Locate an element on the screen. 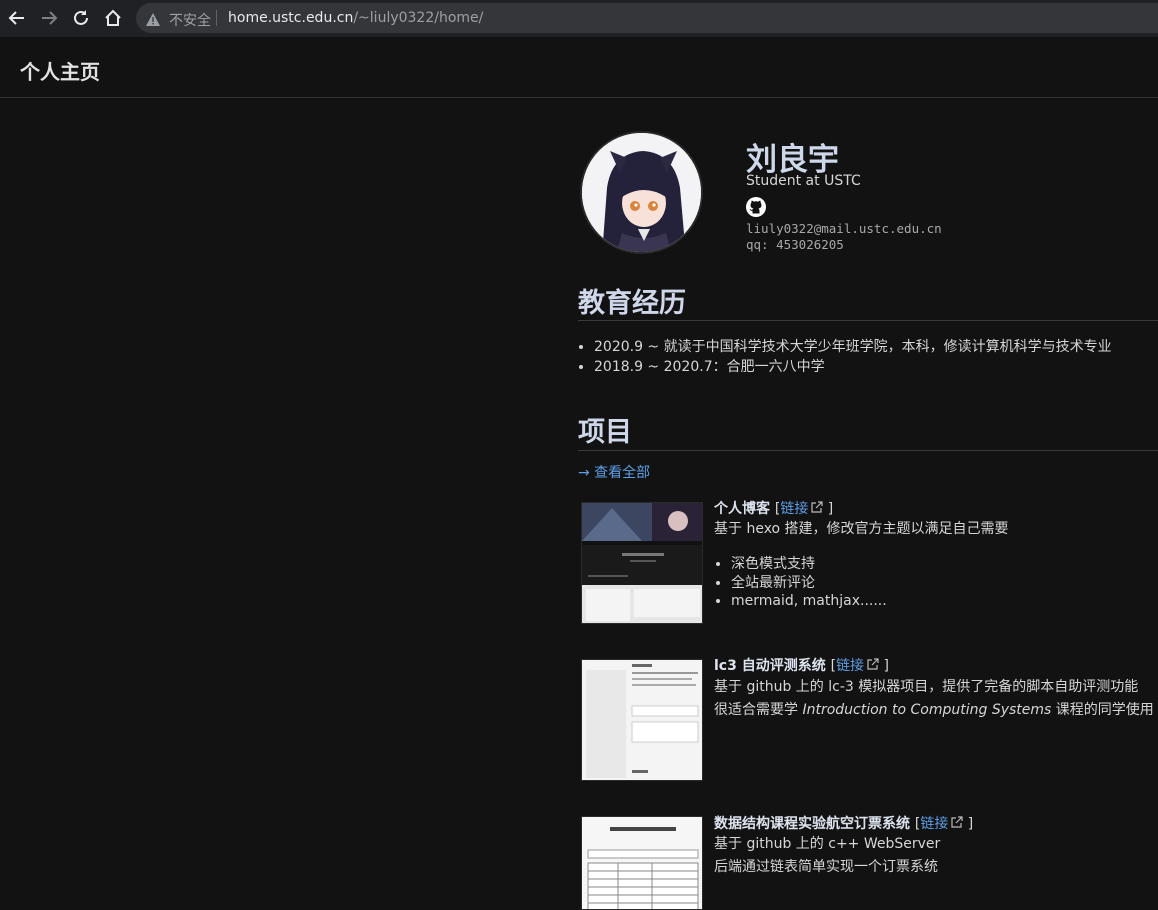 The image size is (1158, 910). list-item: 深色模式支持 is located at coordinates (809, 564).